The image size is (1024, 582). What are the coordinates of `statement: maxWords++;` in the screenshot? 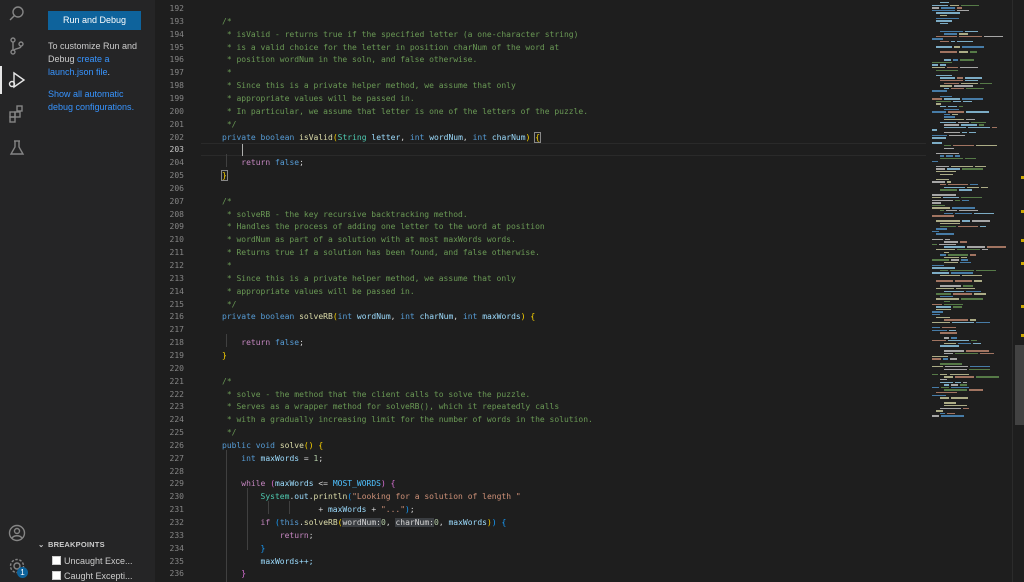 It's located at (287, 561).